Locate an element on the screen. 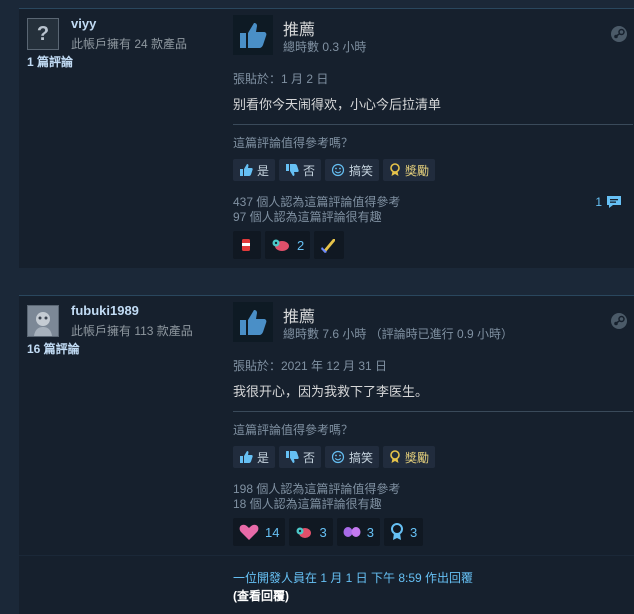 The width and height of the screenshot is (634, 614). awards-row: 14 3 3 3 is located at coordinates (328, 532).